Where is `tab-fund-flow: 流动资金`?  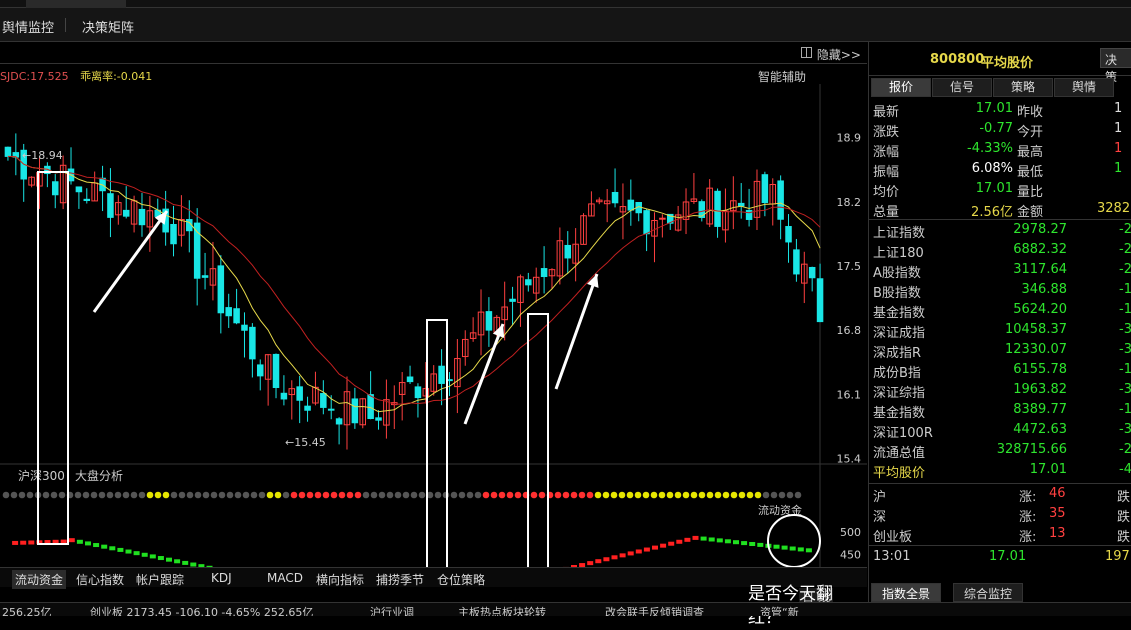
tab-fund-flow: 流动资金 is located at coordinates (39, 579).